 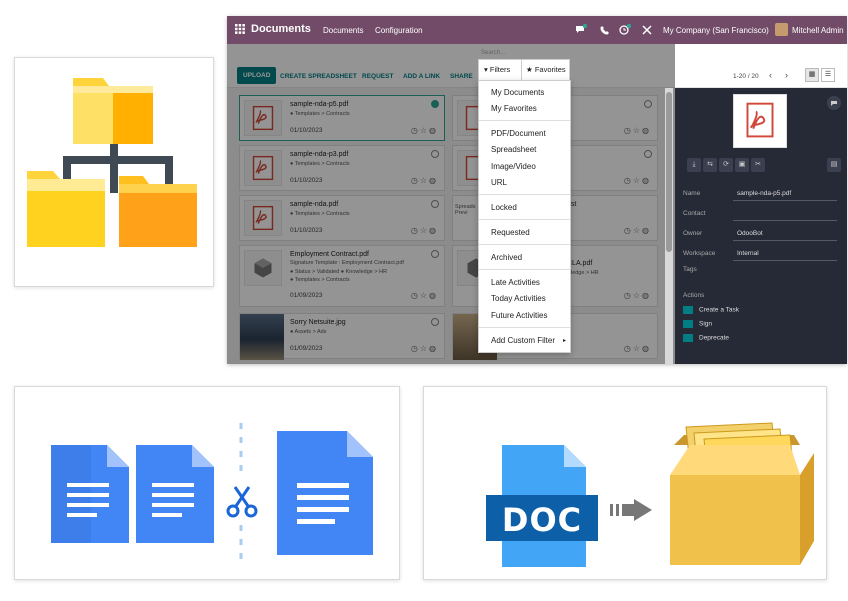 What do you see at coordinates (506, 257) in the screenshot?
I see `filter-archived: Archived` at bounding box center [506, 257].